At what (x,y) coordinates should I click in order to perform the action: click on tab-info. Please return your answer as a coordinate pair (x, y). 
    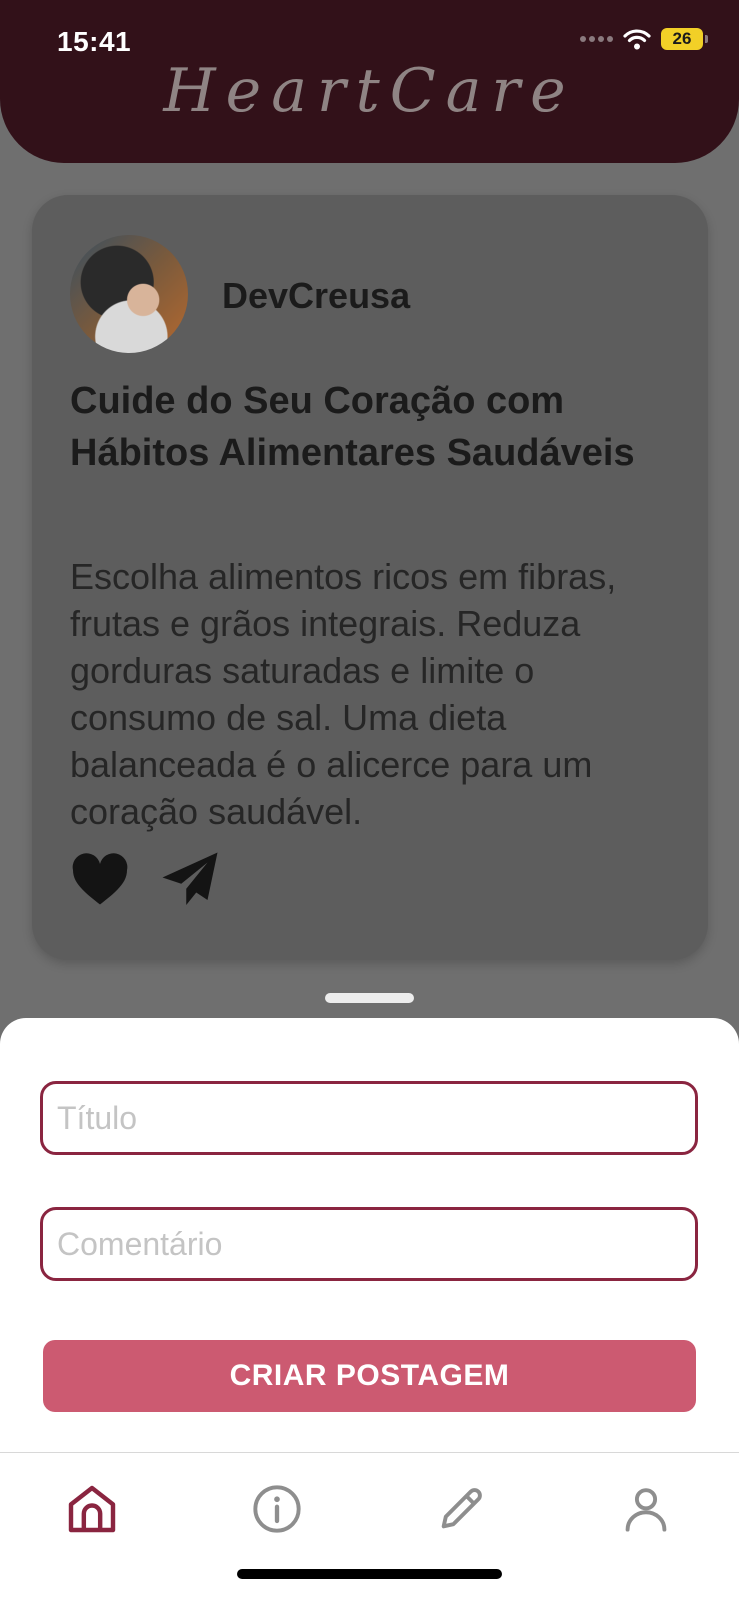
    Looking at the image, I should click on (277, 1509).